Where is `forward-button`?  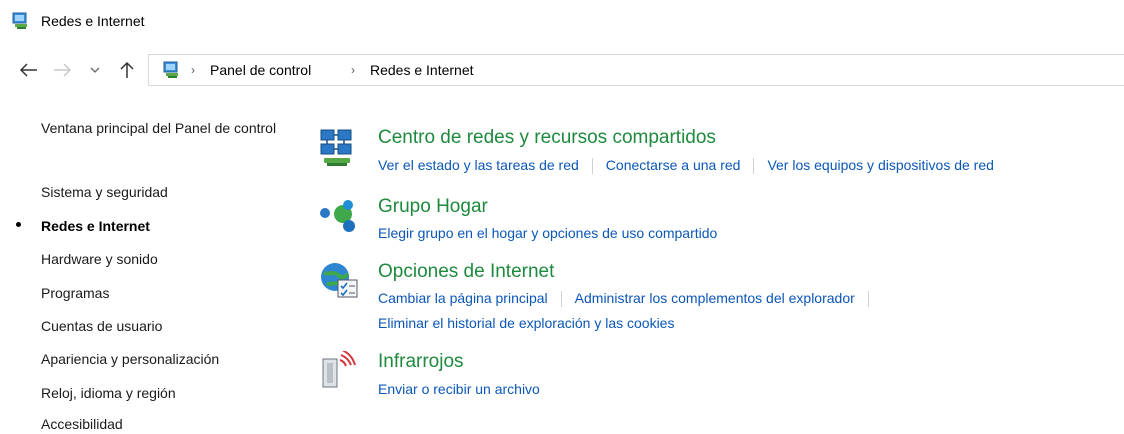 forward-button is located at coordinates (62, 70).